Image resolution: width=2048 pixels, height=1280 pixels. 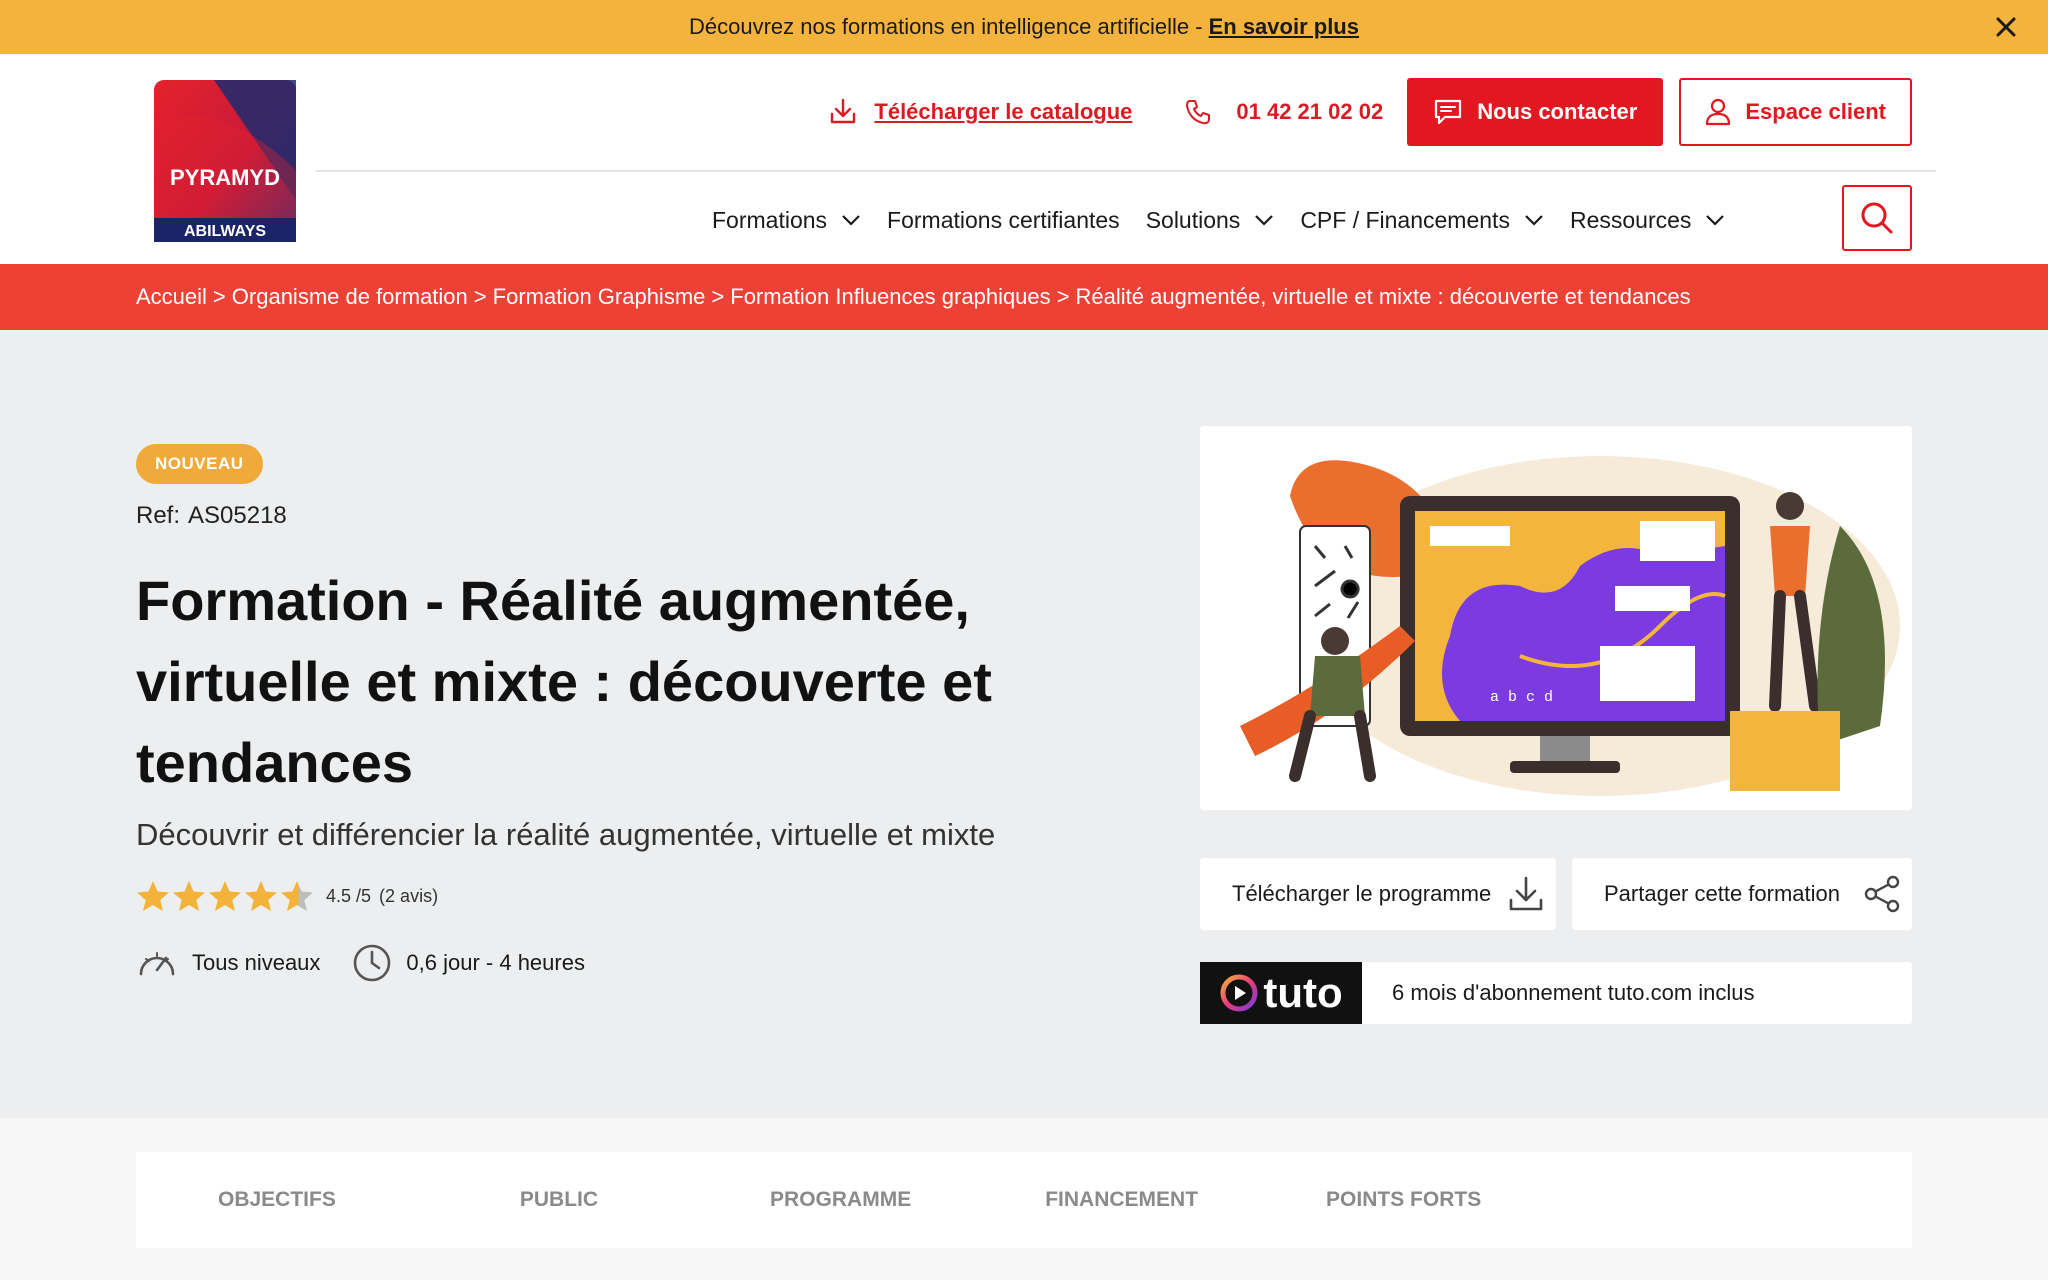 I want to click on header-divider, so click(x=1126, y=171).